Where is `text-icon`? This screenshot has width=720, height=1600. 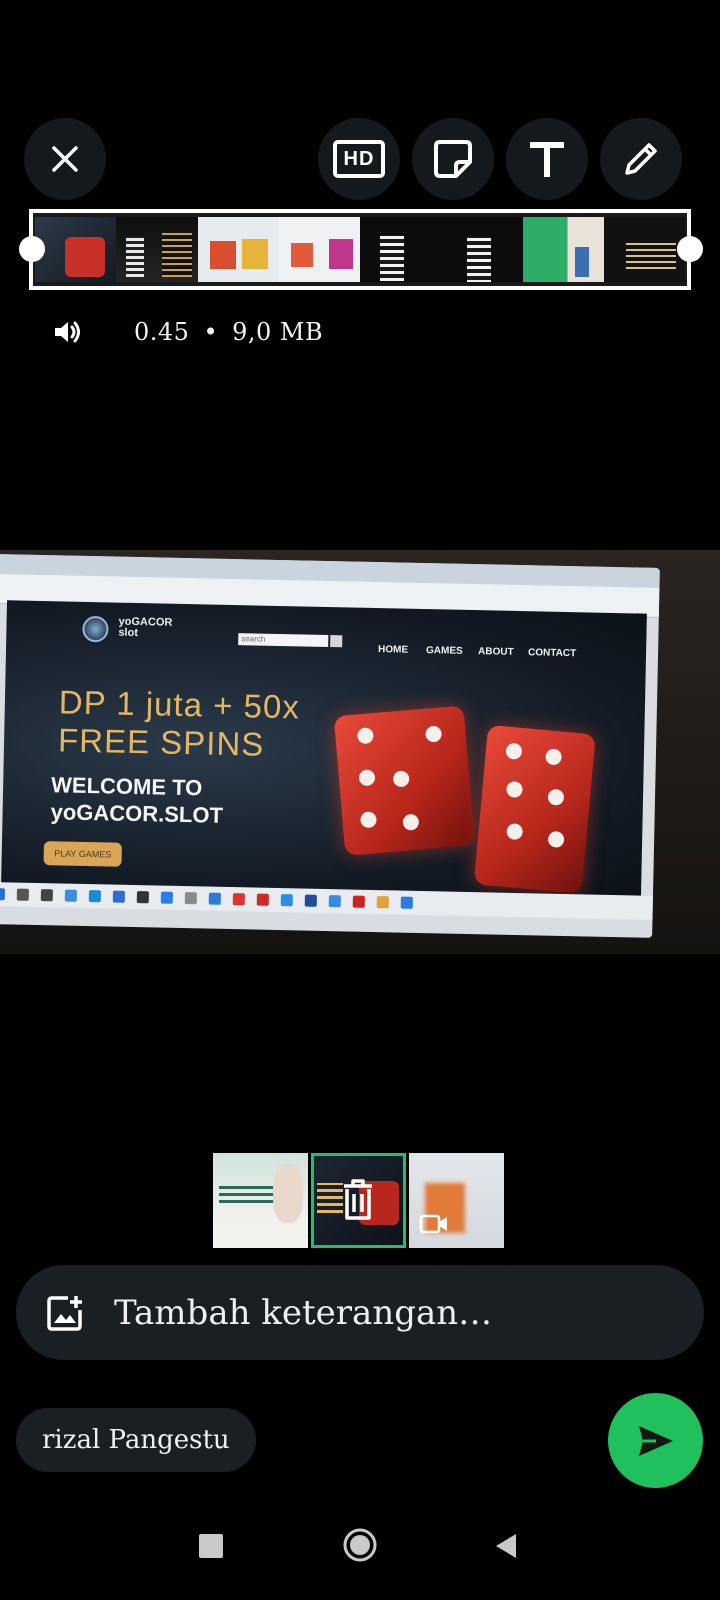
text-icon is located at coordinates (547, 159).